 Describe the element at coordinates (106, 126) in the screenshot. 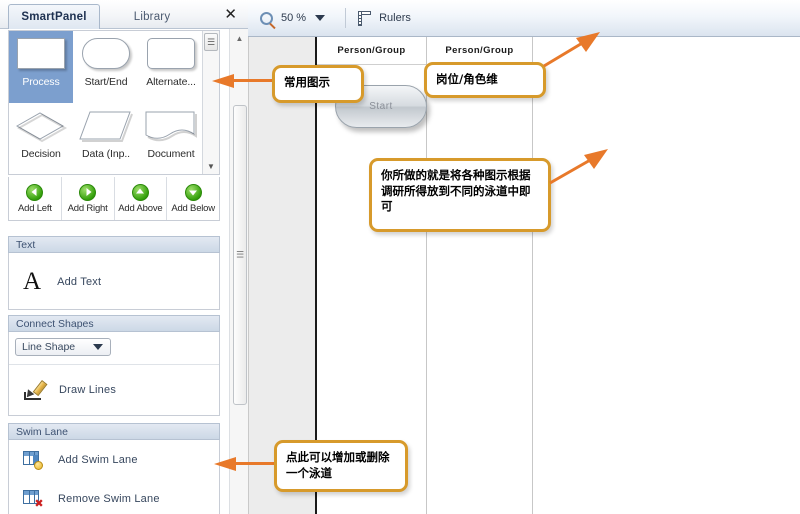

I see `data-input-shape-icon` at that location.